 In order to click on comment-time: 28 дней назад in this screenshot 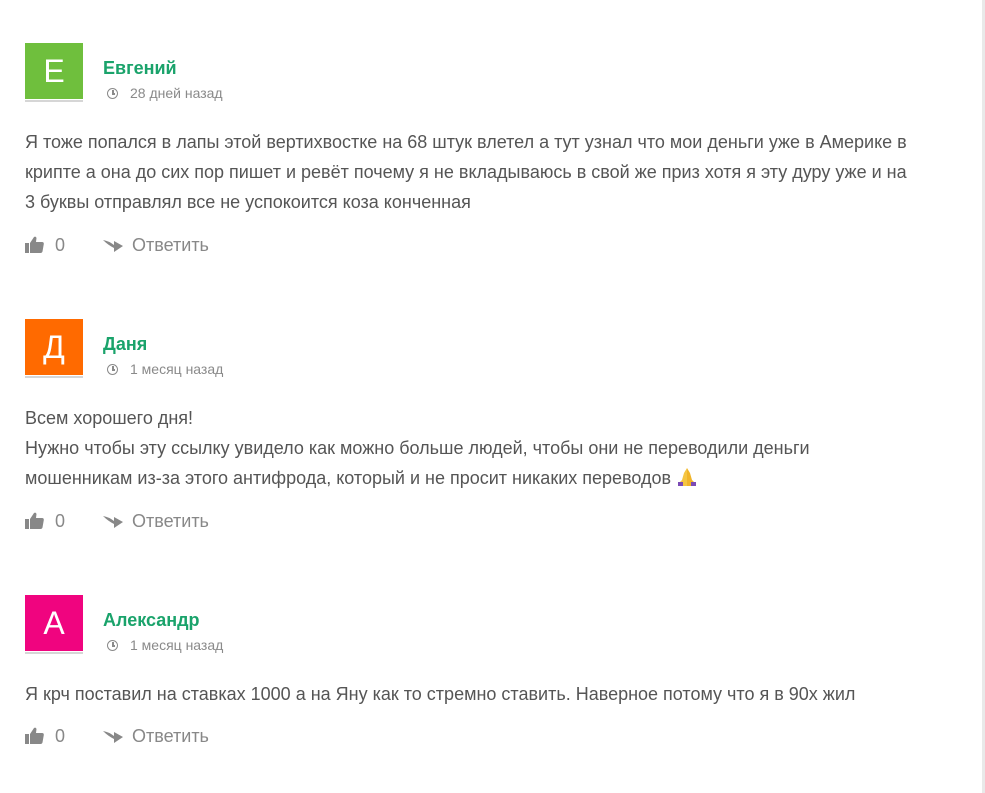, I will do `click(176, 93)`.